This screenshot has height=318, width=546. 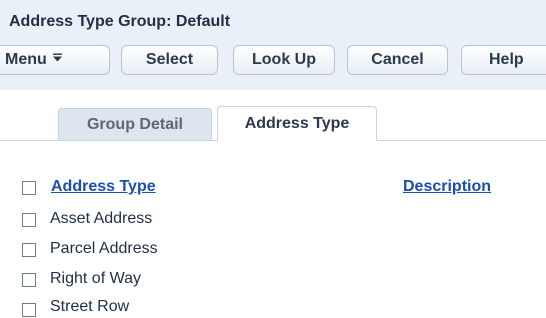 What do you see at coordinates (503, 60) in the screenshot?
I see `help-button: Help` at bounding box center [503, 60].